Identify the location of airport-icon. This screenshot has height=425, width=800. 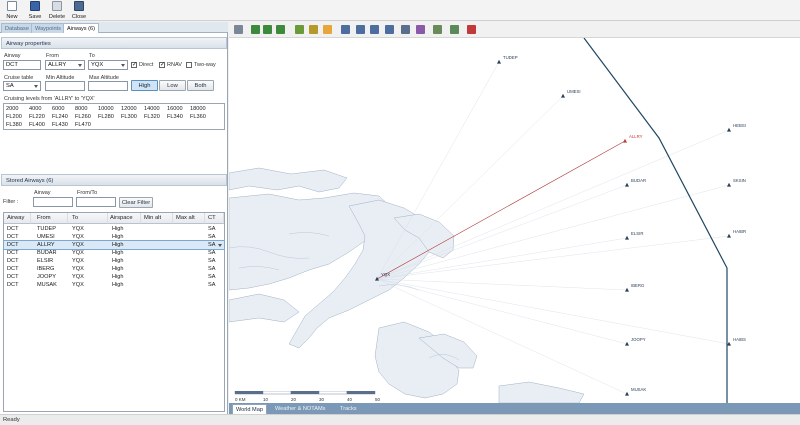
(313, 29).